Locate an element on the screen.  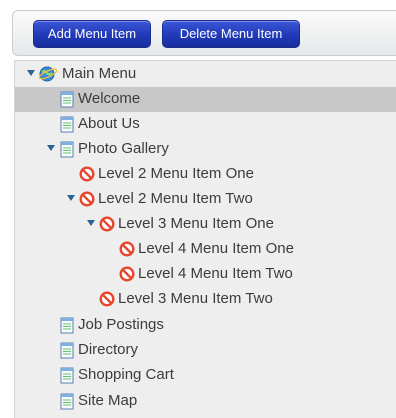
tree-node-level-3-item-one: Level 3 Menu Item One is located at coordinates (205, 224).